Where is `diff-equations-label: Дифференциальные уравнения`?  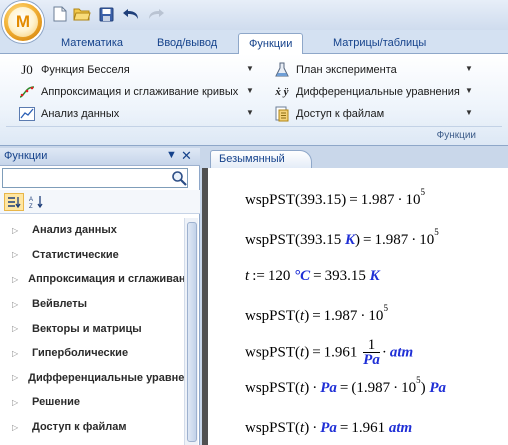 diff-equations-label: Дифференциальные уравнения is located at coordinates (378, 92).